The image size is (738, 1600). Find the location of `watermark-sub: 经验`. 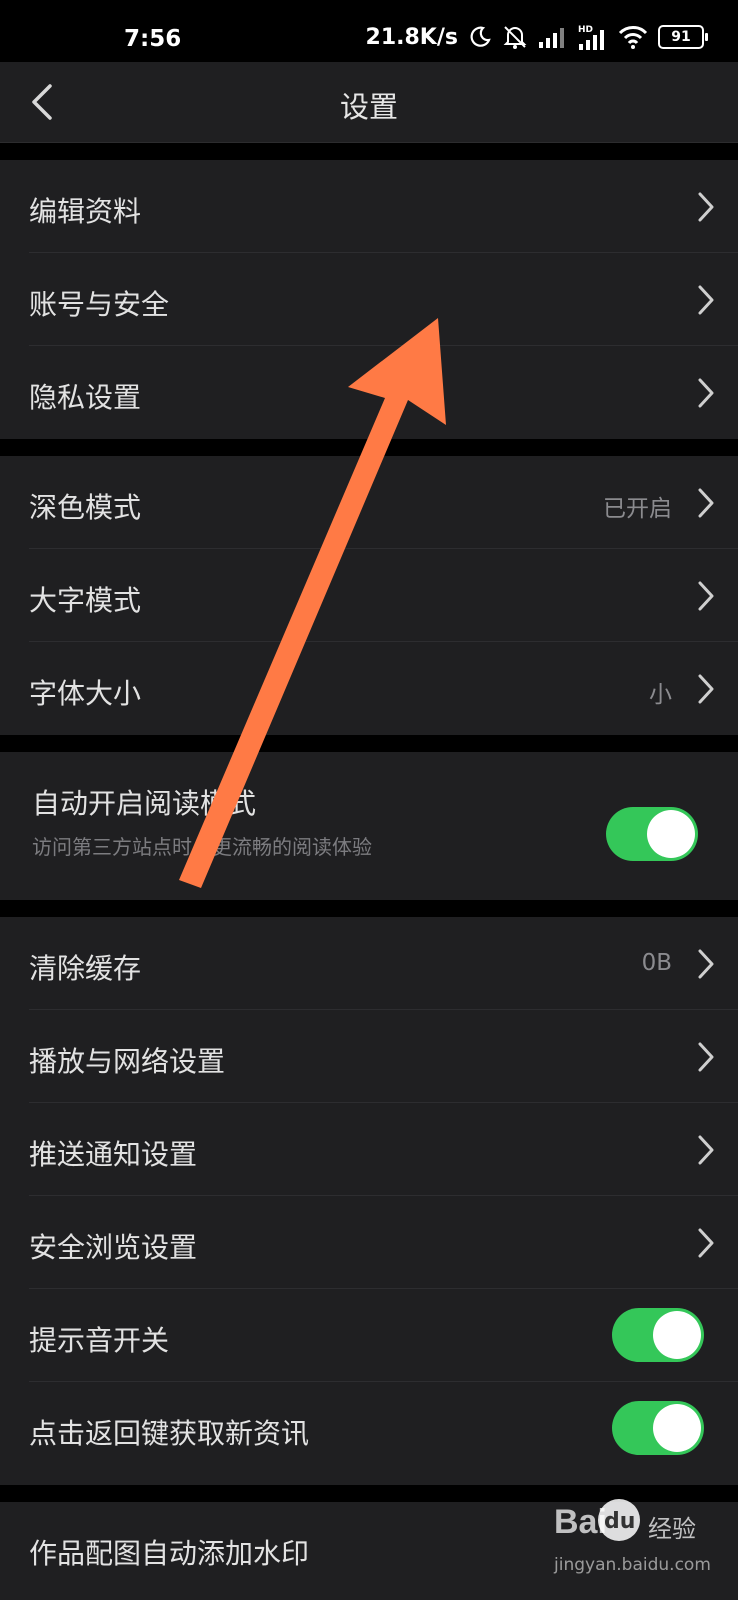

watermark-sub: 经验 is located at coordinates (672, 1529).